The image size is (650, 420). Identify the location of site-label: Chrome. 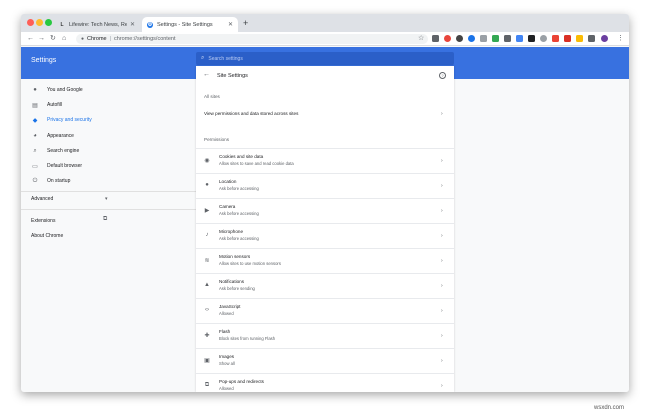
(97, 39).